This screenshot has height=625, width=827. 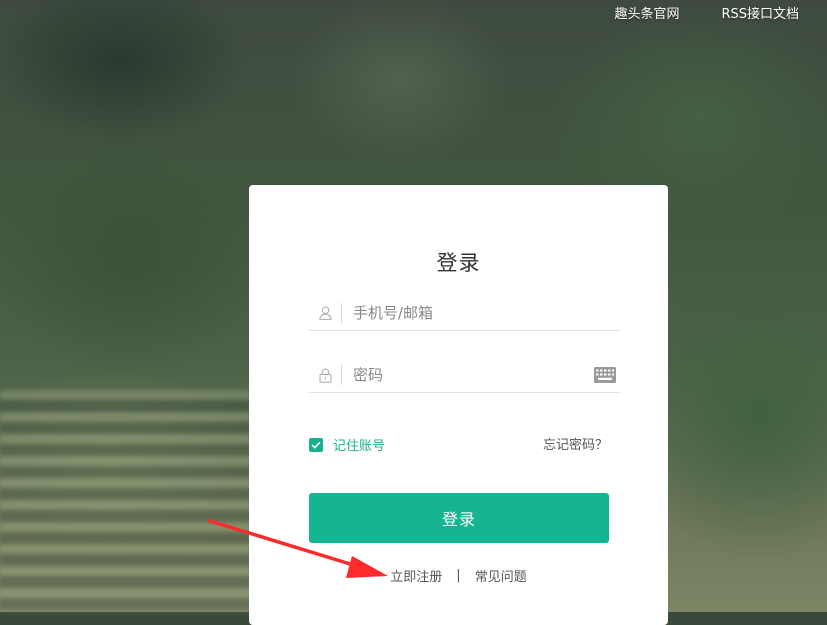 I want to click on forgot-password-link: 忘记密码？, so click(x=575, y=443).